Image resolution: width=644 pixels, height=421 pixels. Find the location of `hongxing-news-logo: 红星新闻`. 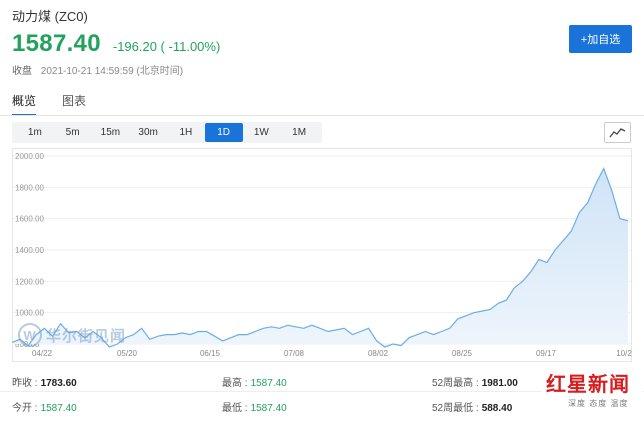

hongxing-news-logo: 红星新闻 is located at coordinates (588, 385).